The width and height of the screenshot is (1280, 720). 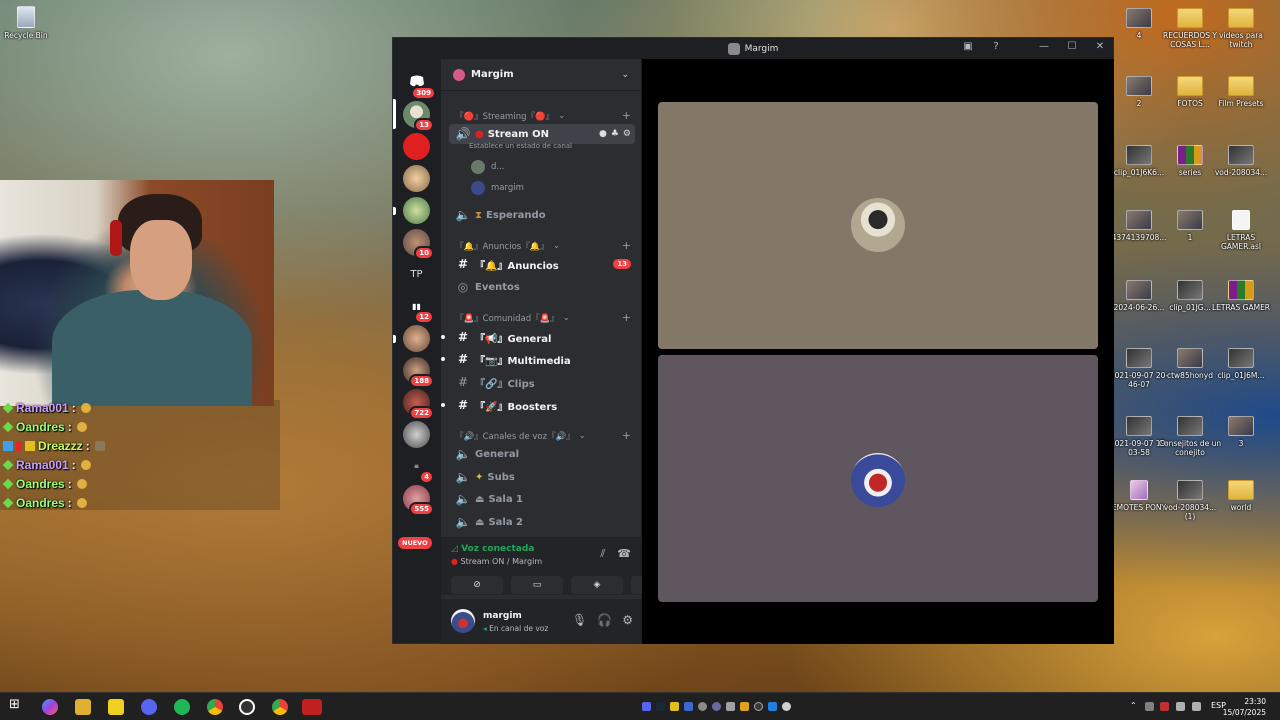 What do you see at coordinates (542, 522) in the screenshot?
I see `channel-sala2: 🔈 ⏏ Sala 2` at bounding box center [542, 522].